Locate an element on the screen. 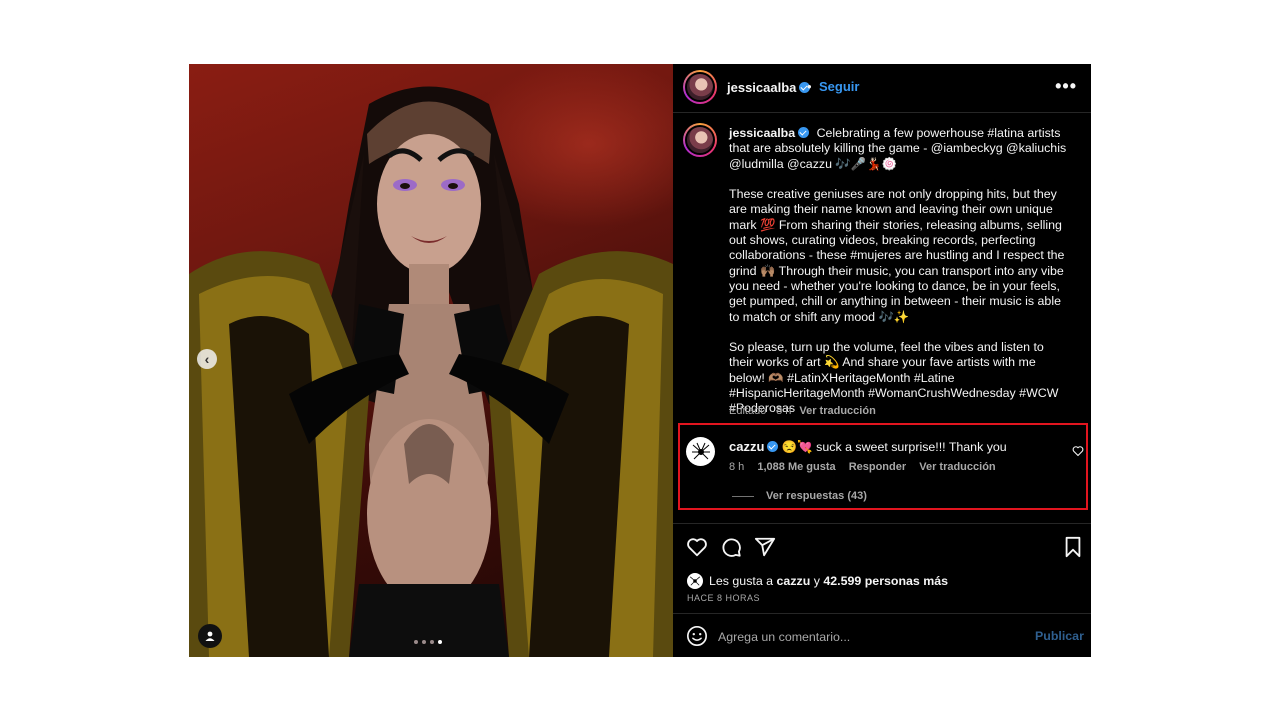 Image resolution: width=1280 pixels, height=720 pixels. follow-button: Seguir is located at coordinates (839, 86).